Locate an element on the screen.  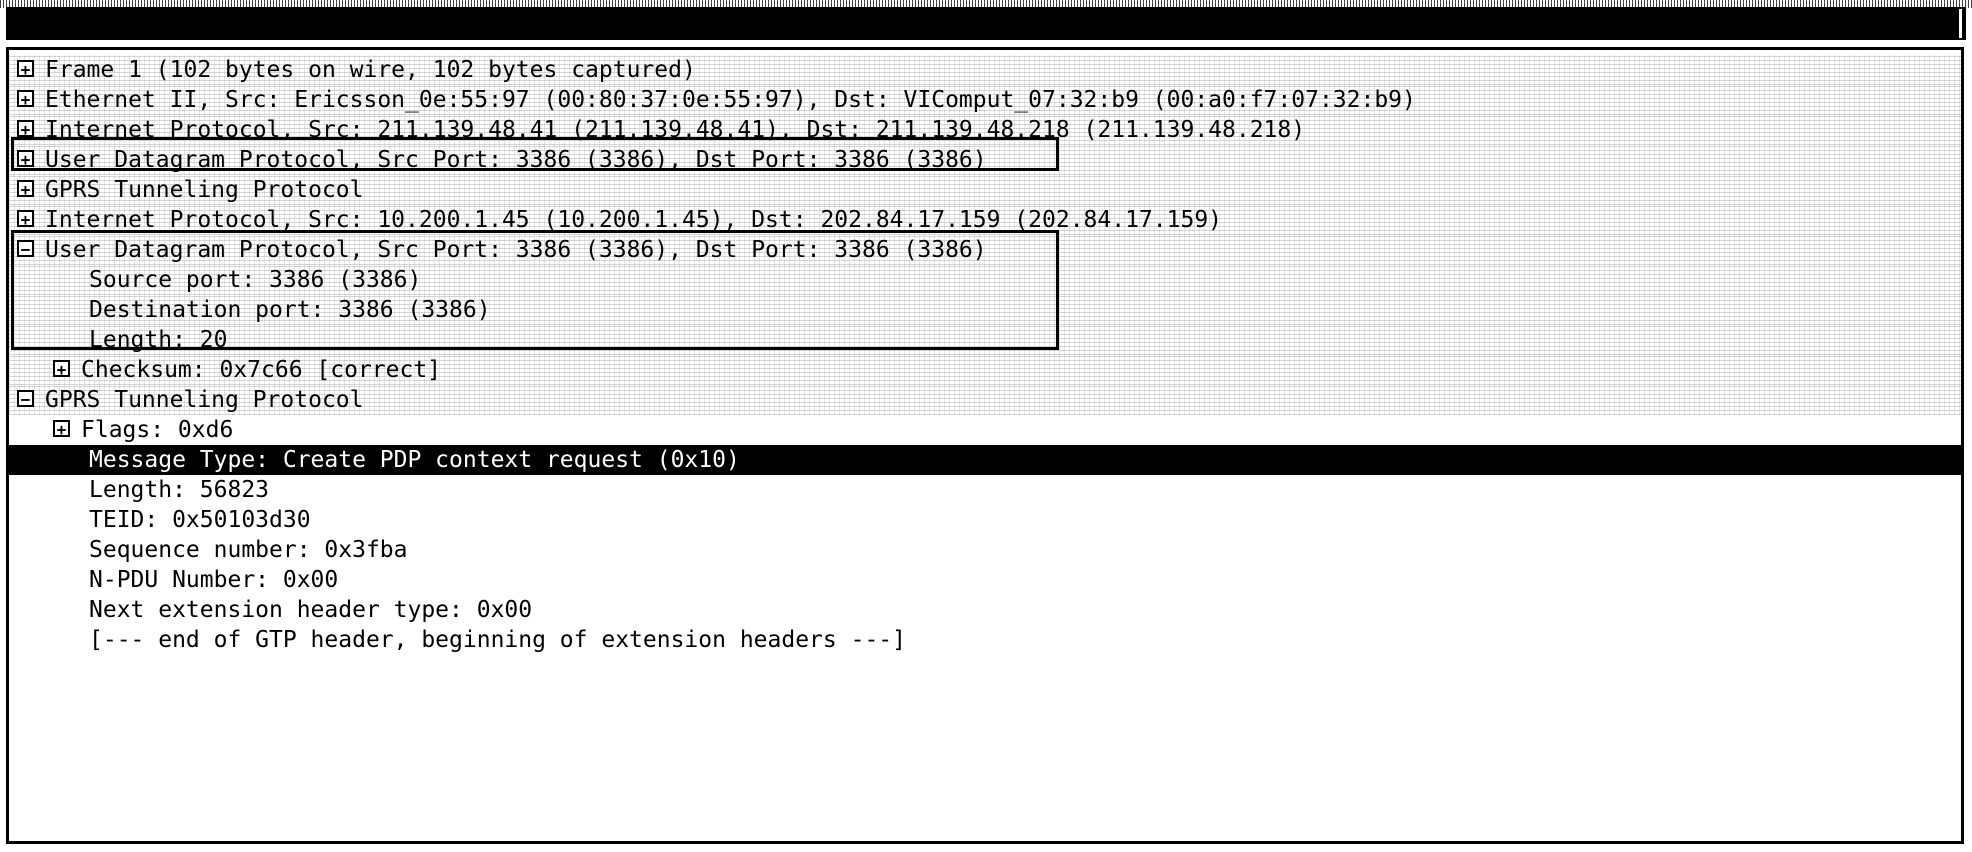
detail-row-content: Sequence number: 0x3fba is located at coordinates (248, 550).